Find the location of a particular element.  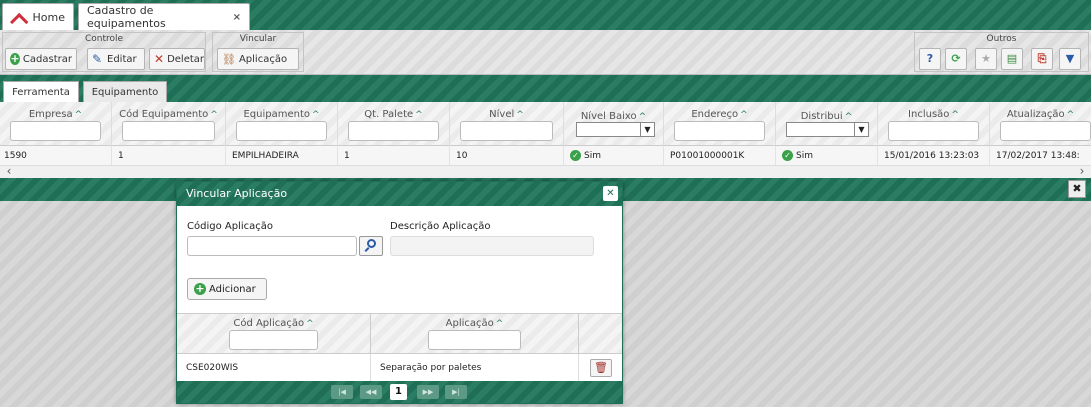

close-icon: ✕ is located at coordinates (610, 193).